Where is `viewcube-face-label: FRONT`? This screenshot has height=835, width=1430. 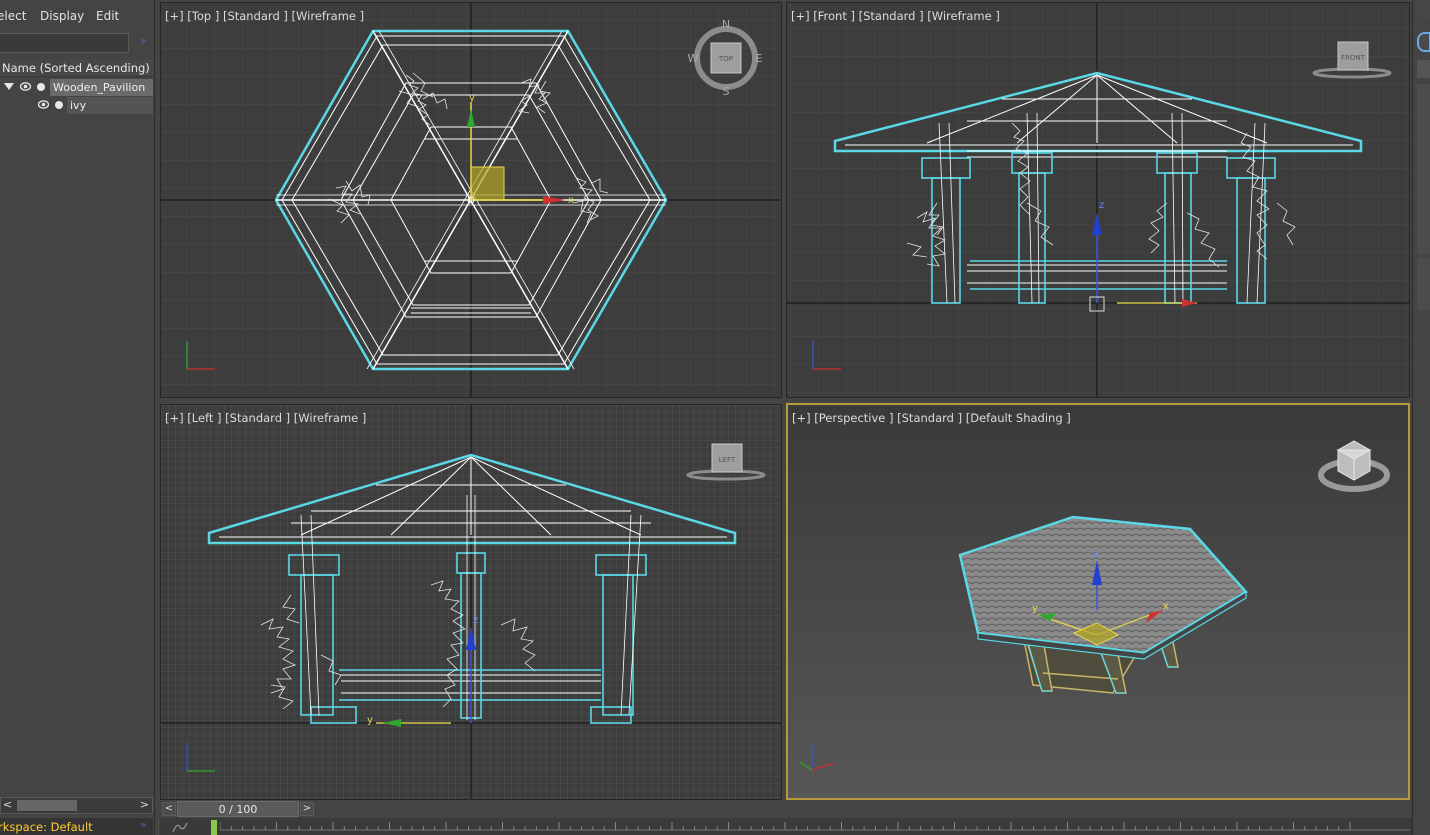
viewcube-face-label: FRONT is located at coordinates (1353, 58).